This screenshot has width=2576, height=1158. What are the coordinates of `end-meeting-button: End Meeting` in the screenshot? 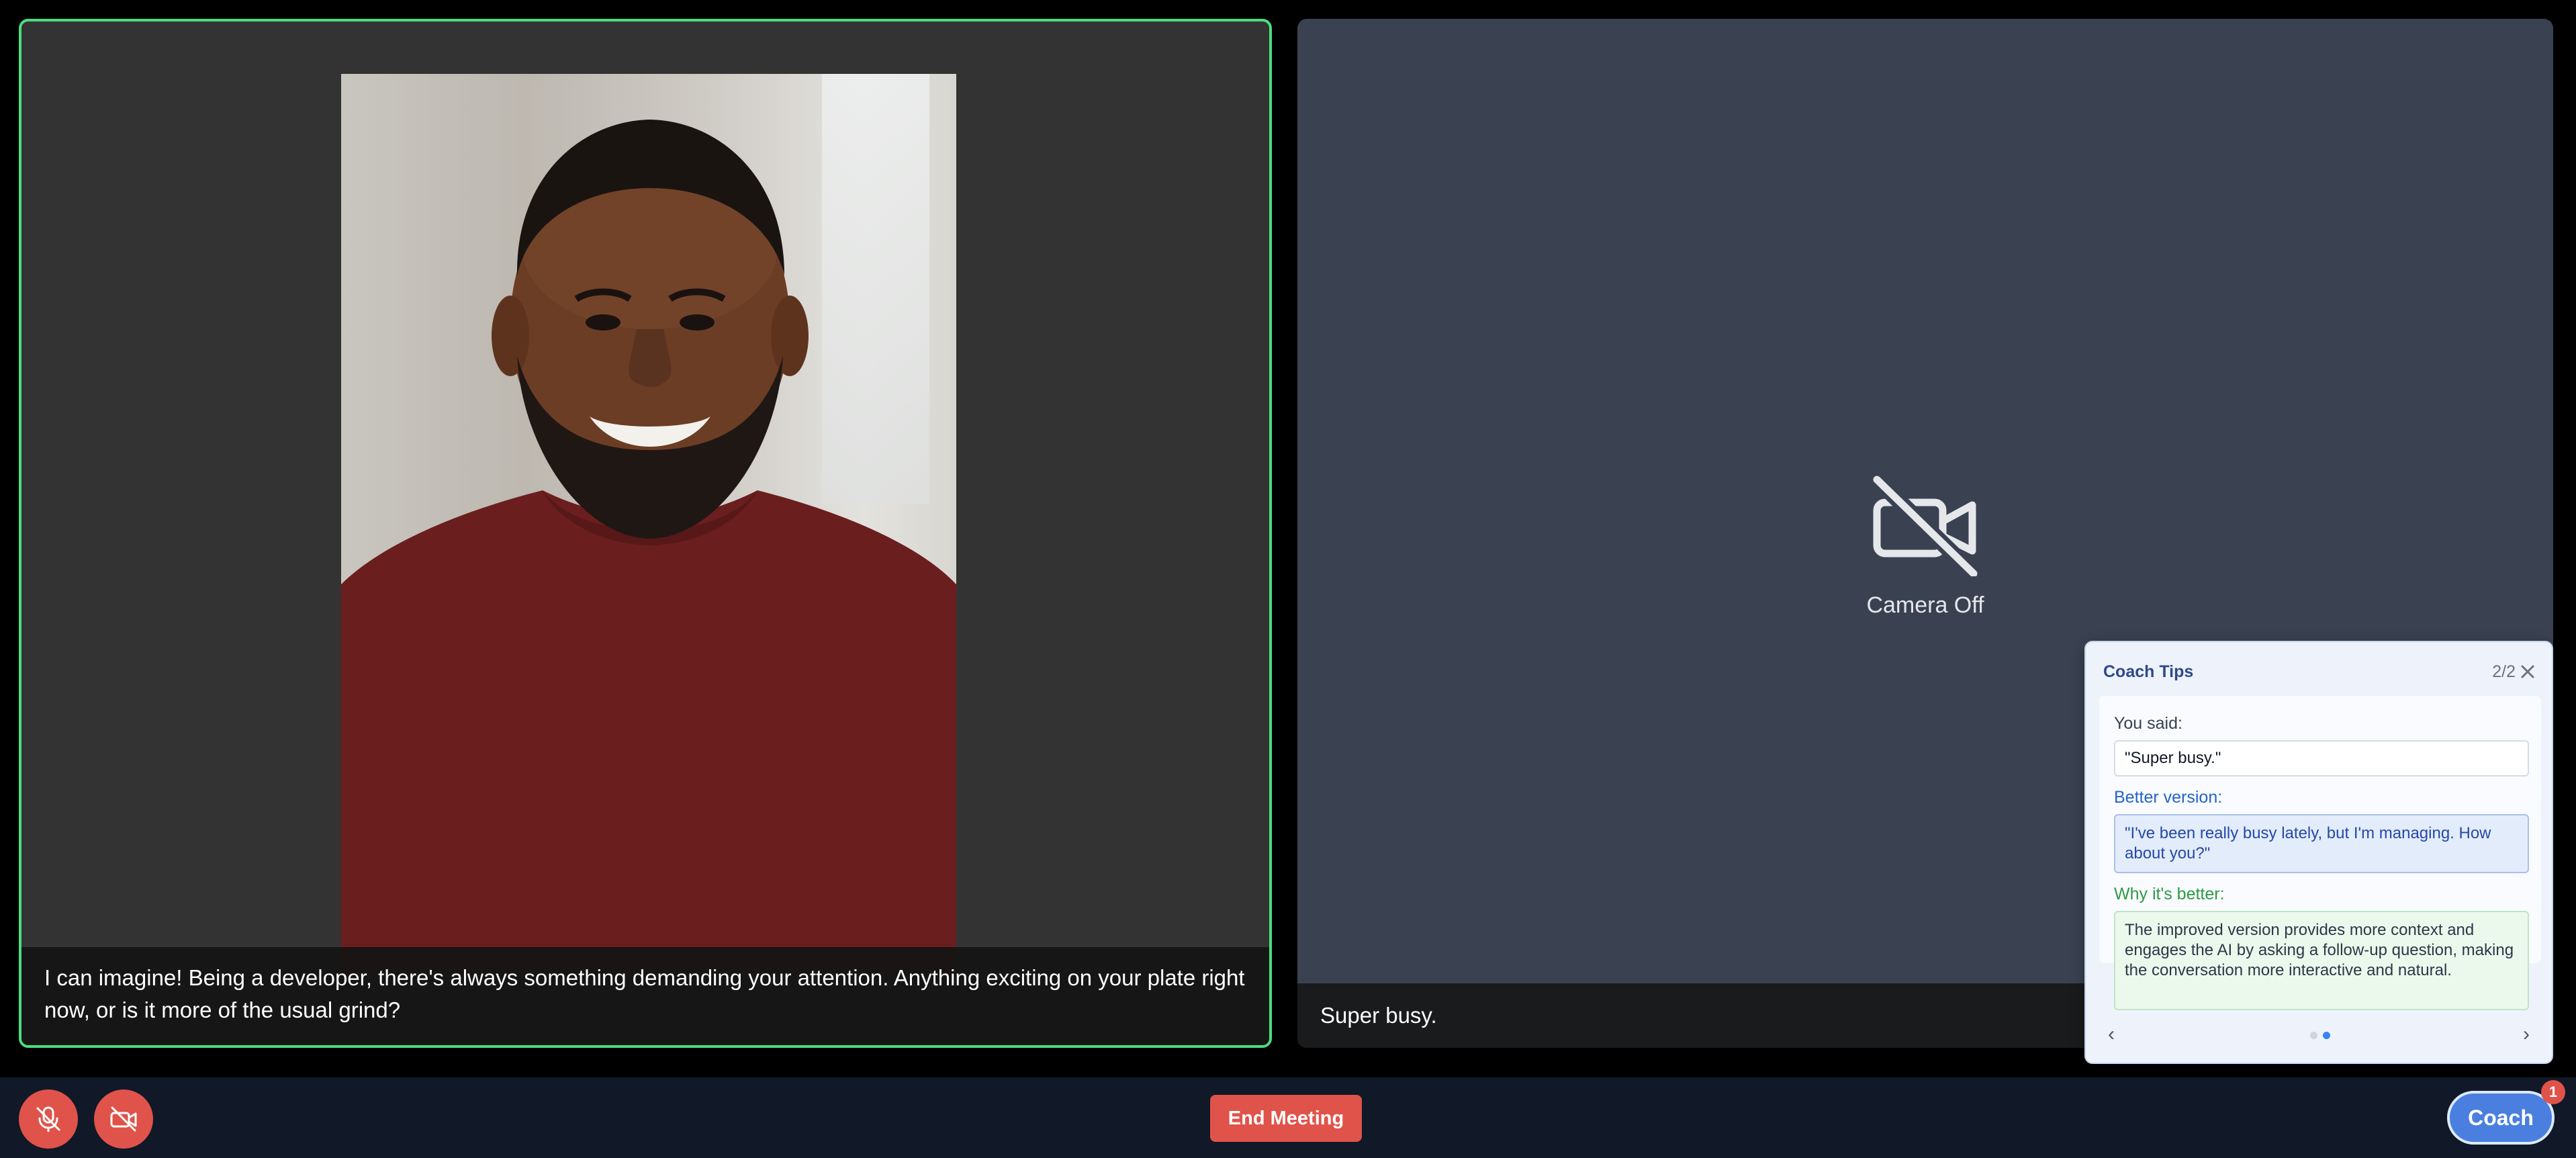 It's located at (1286, 1118).